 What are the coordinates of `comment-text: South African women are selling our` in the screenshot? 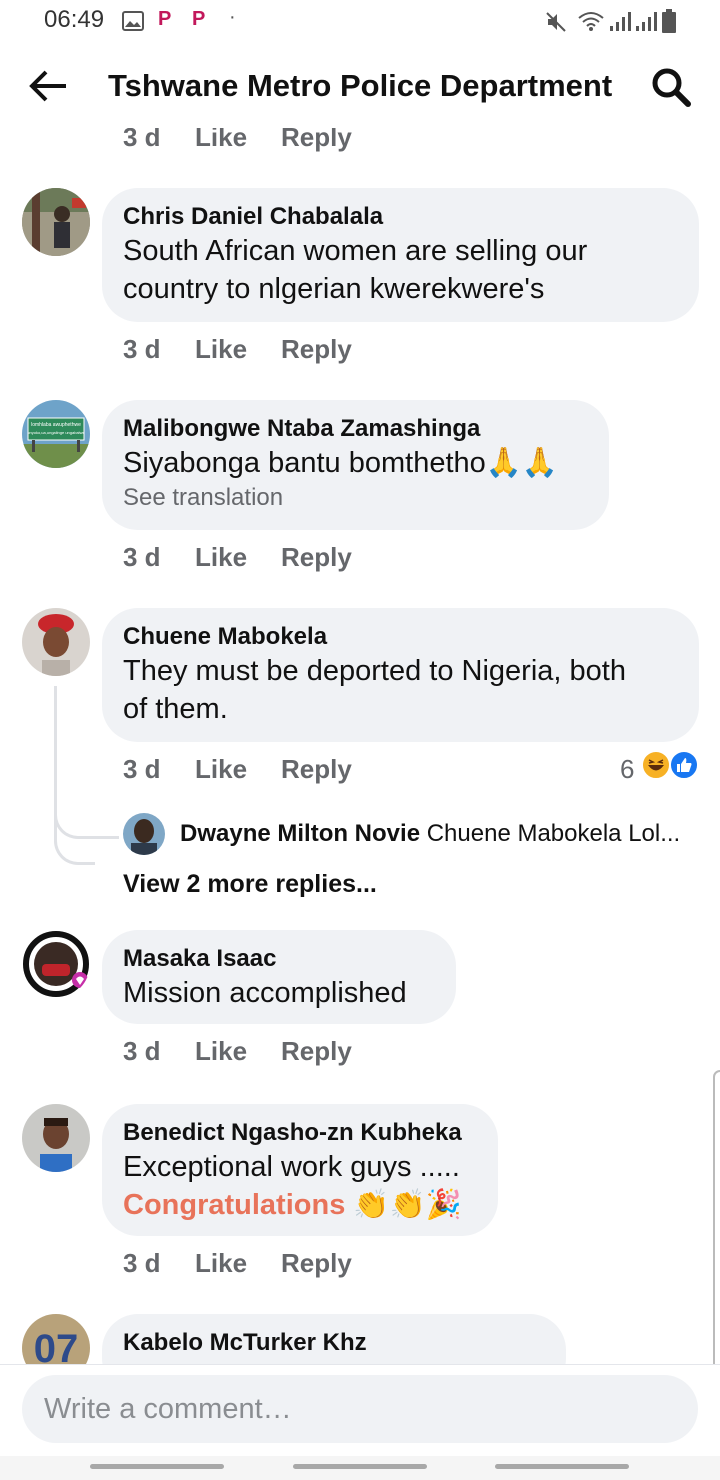 It's located at (355, 251).